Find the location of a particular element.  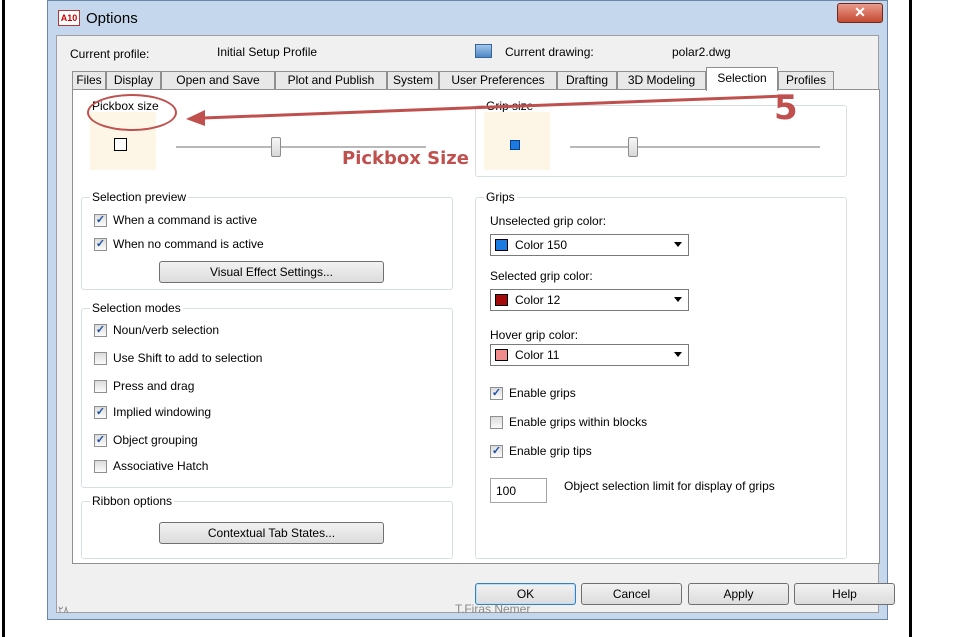

step-number: 5 is located at coordinates (786, 108).